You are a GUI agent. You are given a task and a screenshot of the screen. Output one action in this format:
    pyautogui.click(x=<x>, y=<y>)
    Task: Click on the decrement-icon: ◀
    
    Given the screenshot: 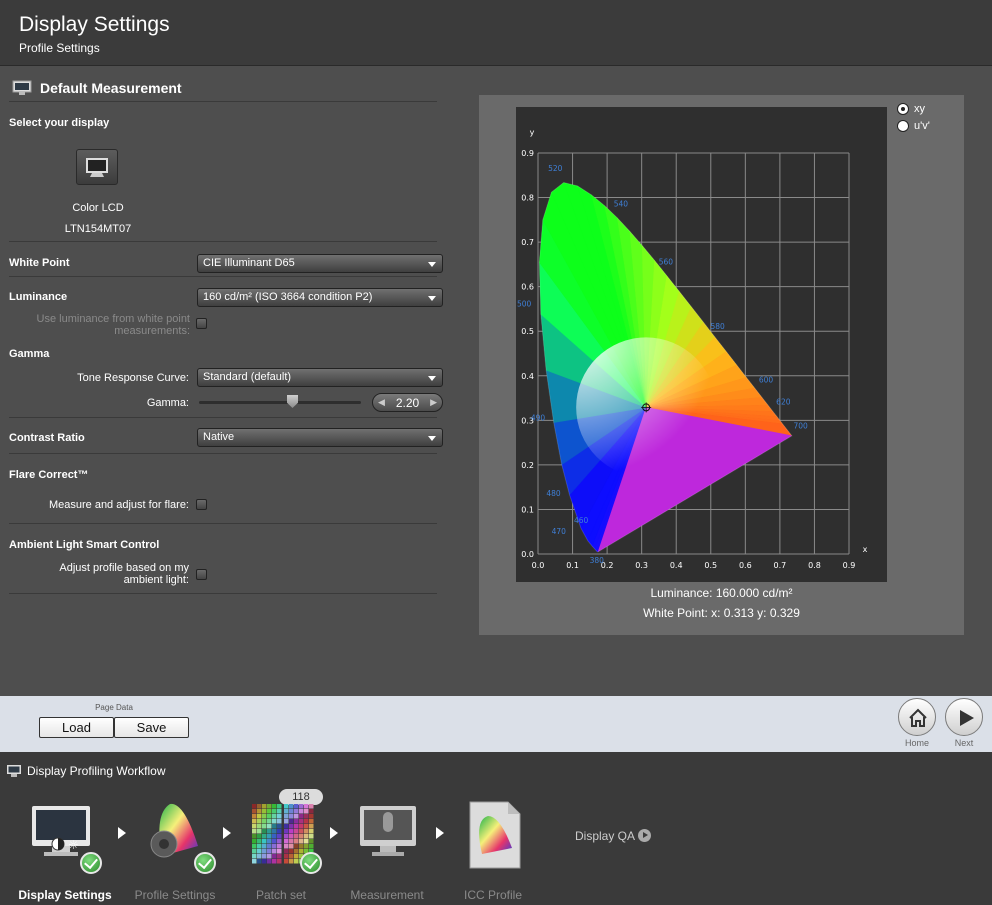 What is the action you would take?
    pyautogui.click(x=381, y=402)
    